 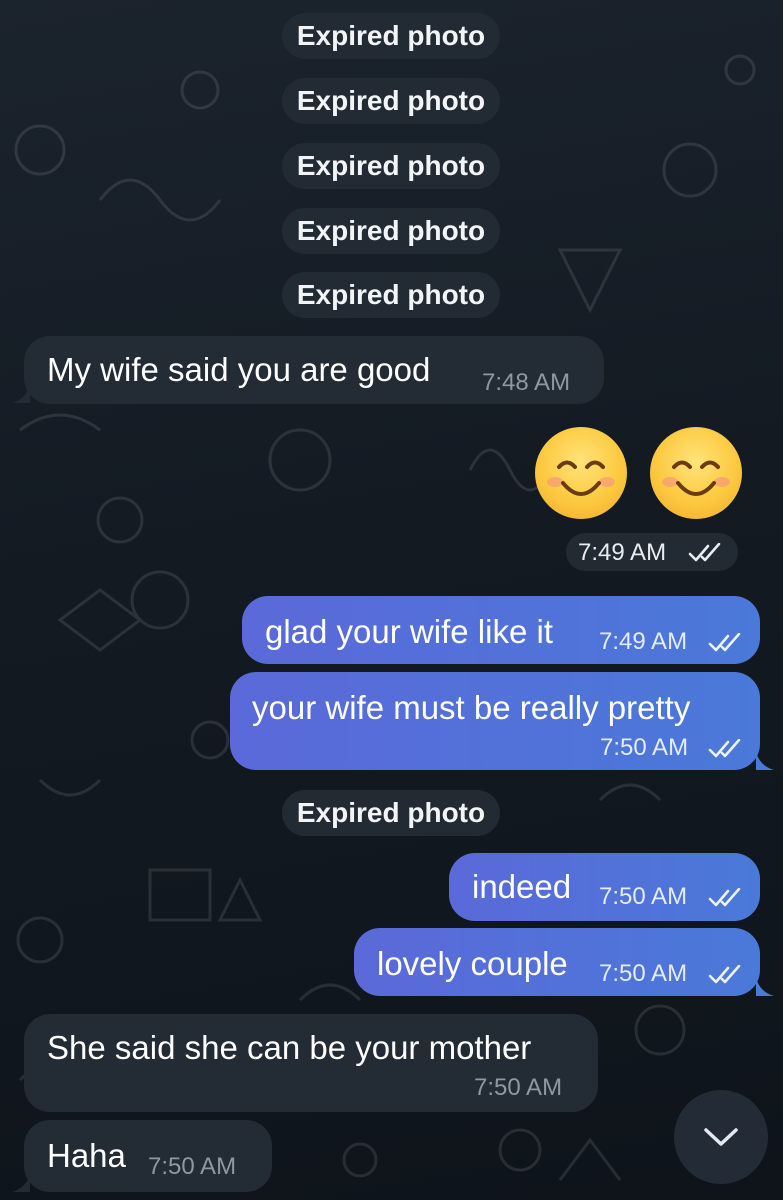 I want to click on emoji-message-time-pill: 7:49 AM, so click(x=652, y=552).